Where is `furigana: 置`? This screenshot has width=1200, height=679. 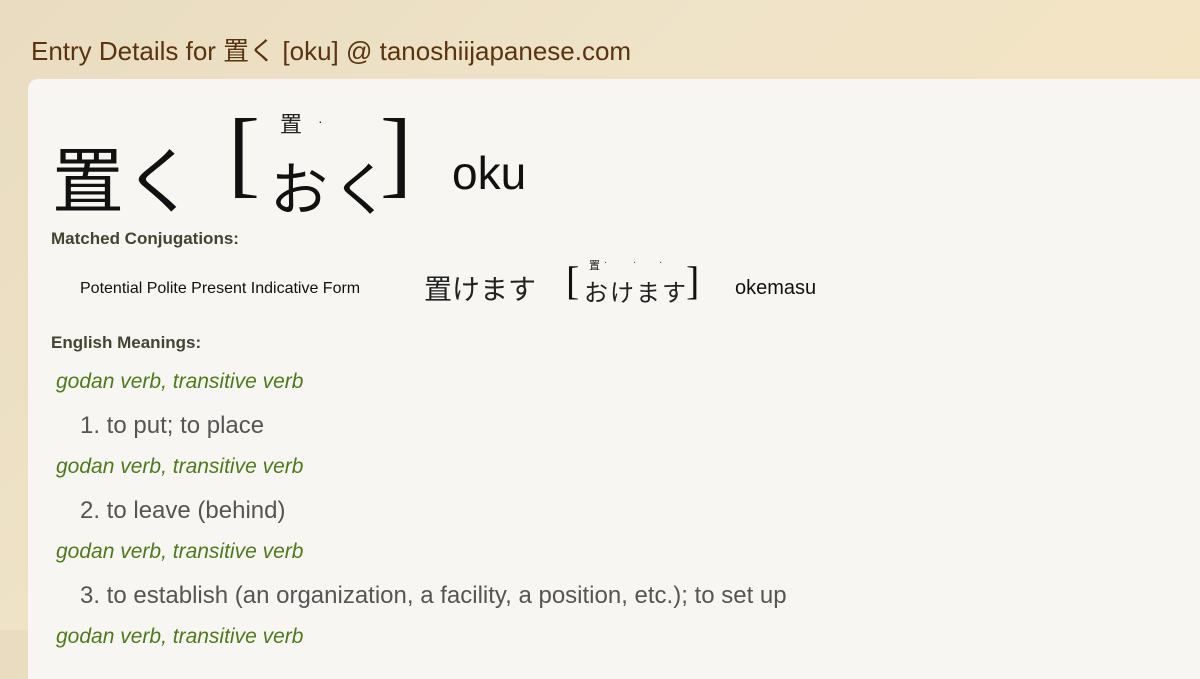 furigana: 置 is located at coordinates (291, 125).